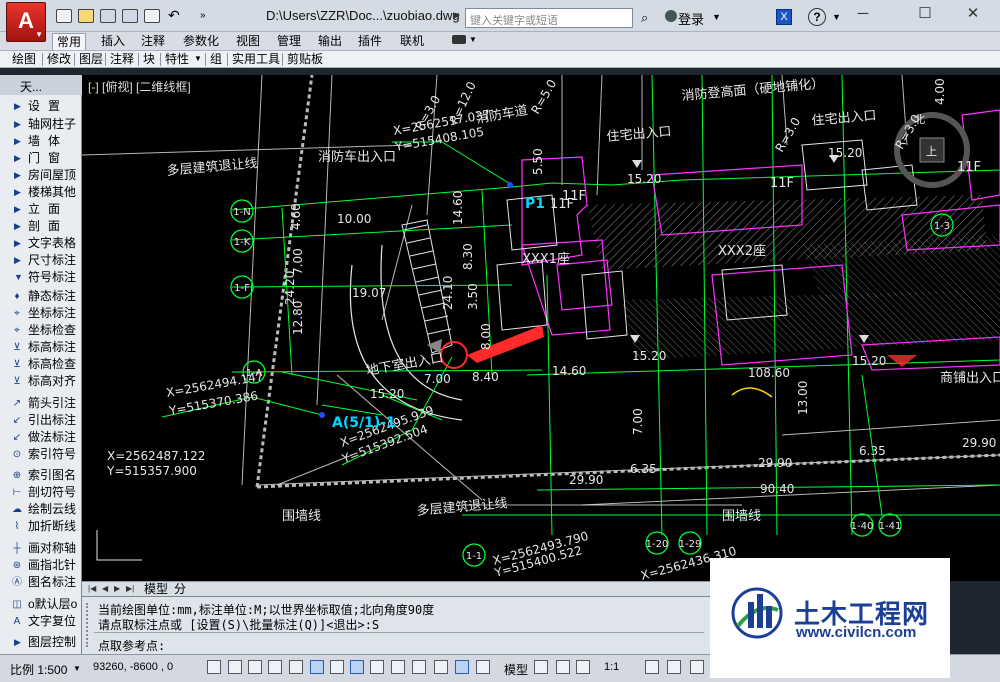 The height and width of the screenshot is (682, 1000). I want to click on palette-item: ▶ 轴网柱子, so click(41, 124).